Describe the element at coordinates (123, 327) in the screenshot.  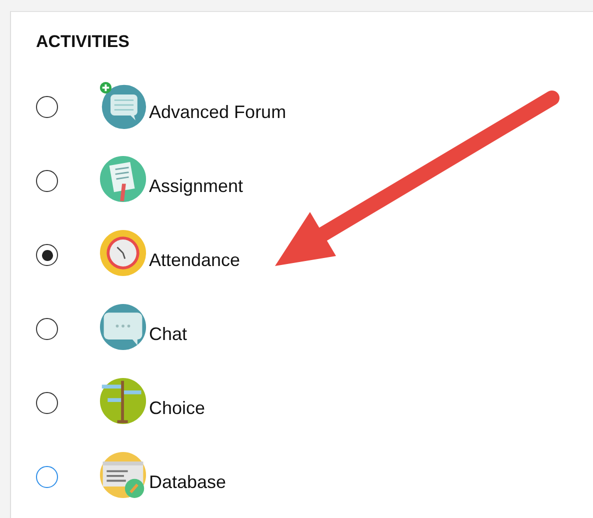
I see `chat-icon` at that location.